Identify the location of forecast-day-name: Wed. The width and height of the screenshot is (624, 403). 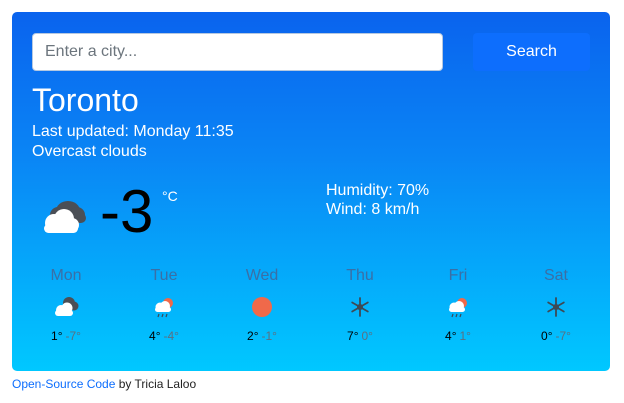
(262, 275).